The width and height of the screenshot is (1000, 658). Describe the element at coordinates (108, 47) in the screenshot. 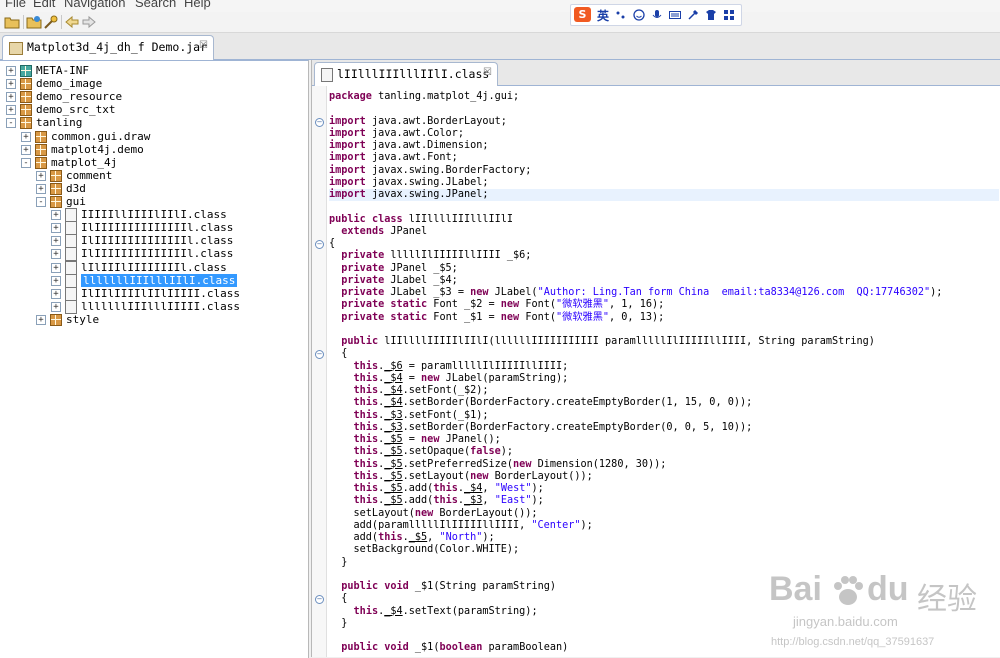

I see `tab-jar-file: Matplot3d_4j_dh_f Demo.jar ☒` at that location.